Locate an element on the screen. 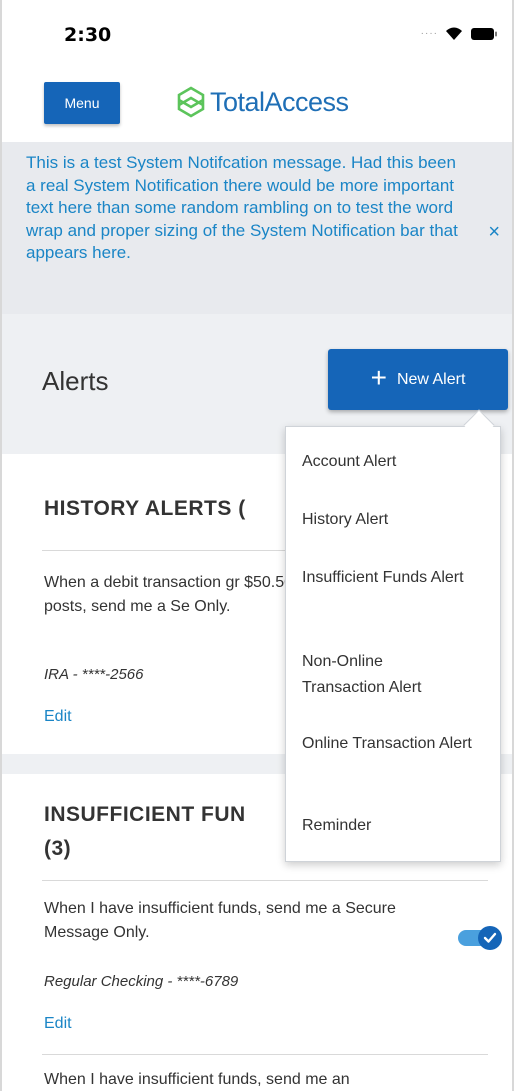 This screenshot has width=514, height=1091. dropdown-item-account-alert: Account Alert is located at coordinates (397, 462).